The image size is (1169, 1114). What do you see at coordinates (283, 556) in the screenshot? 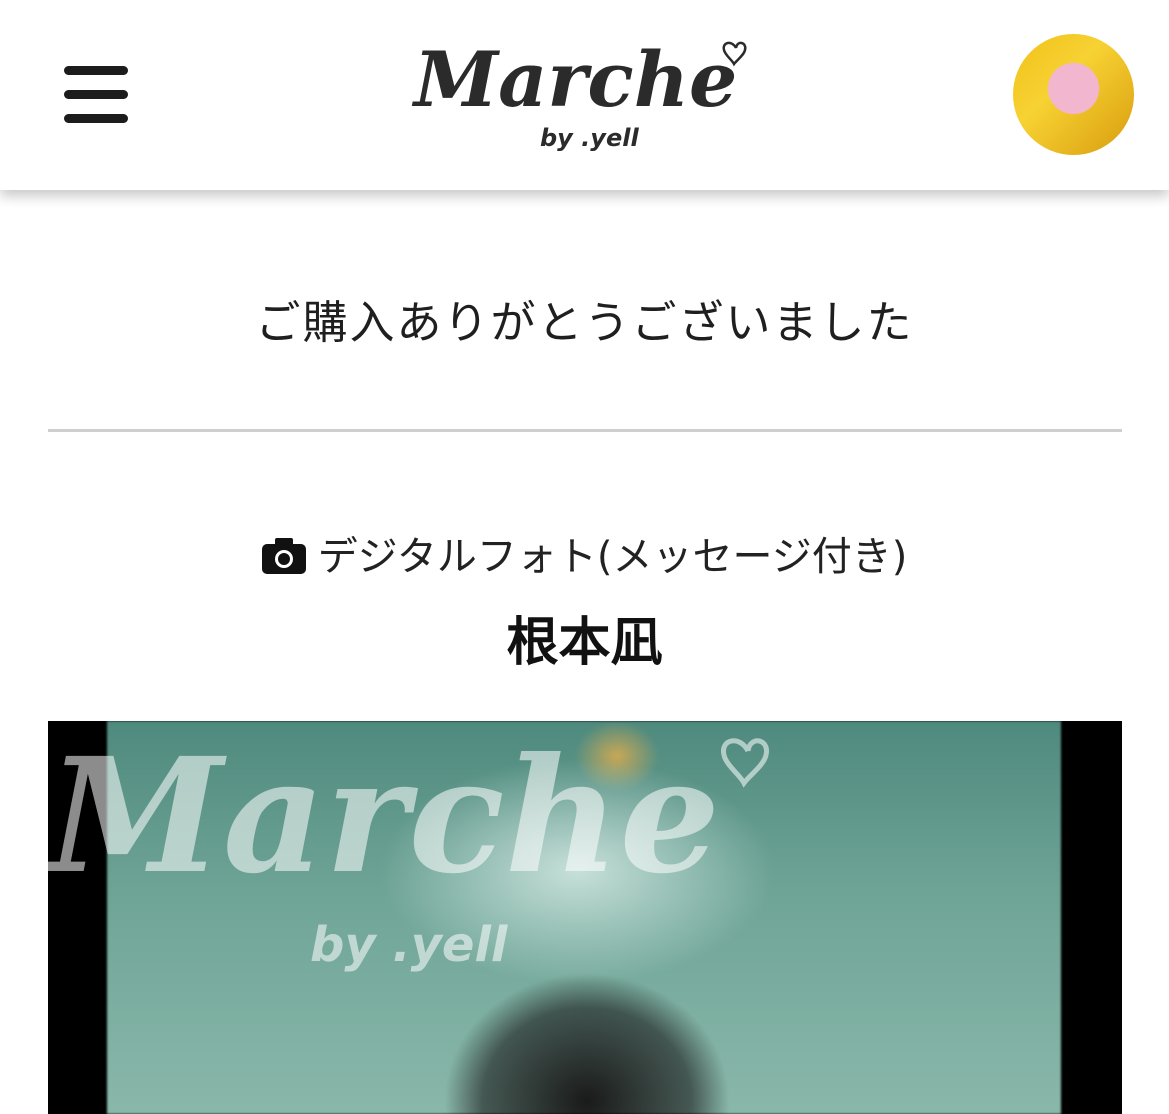
I see `camera-icon` at bounding box center [283, 556].